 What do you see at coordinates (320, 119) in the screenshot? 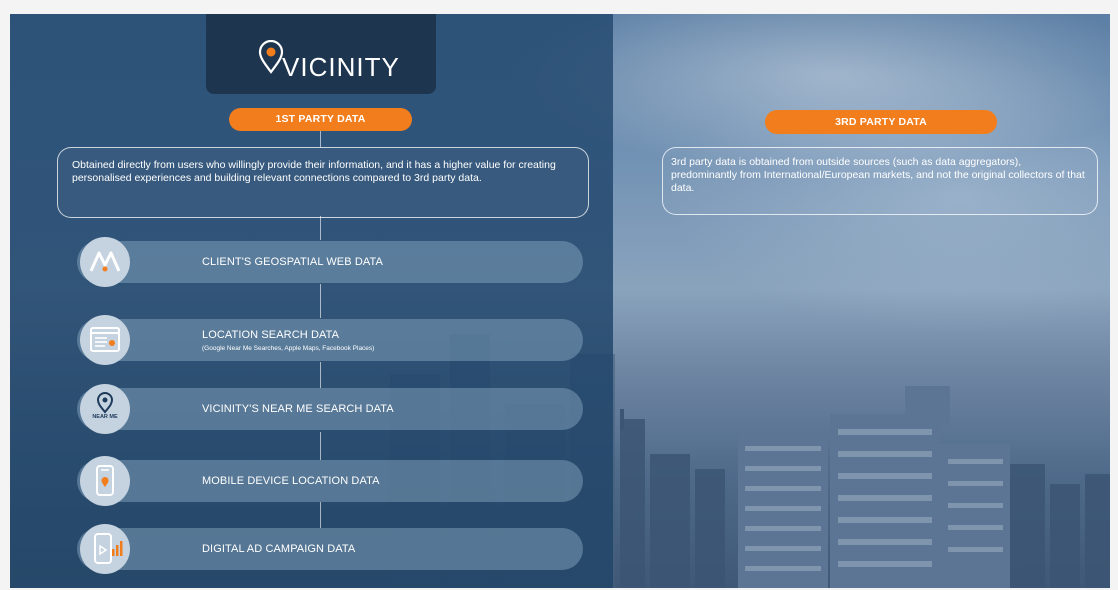
I see `first-party-label: 1ST PARTY DATA` at bounding box center [320, 119].